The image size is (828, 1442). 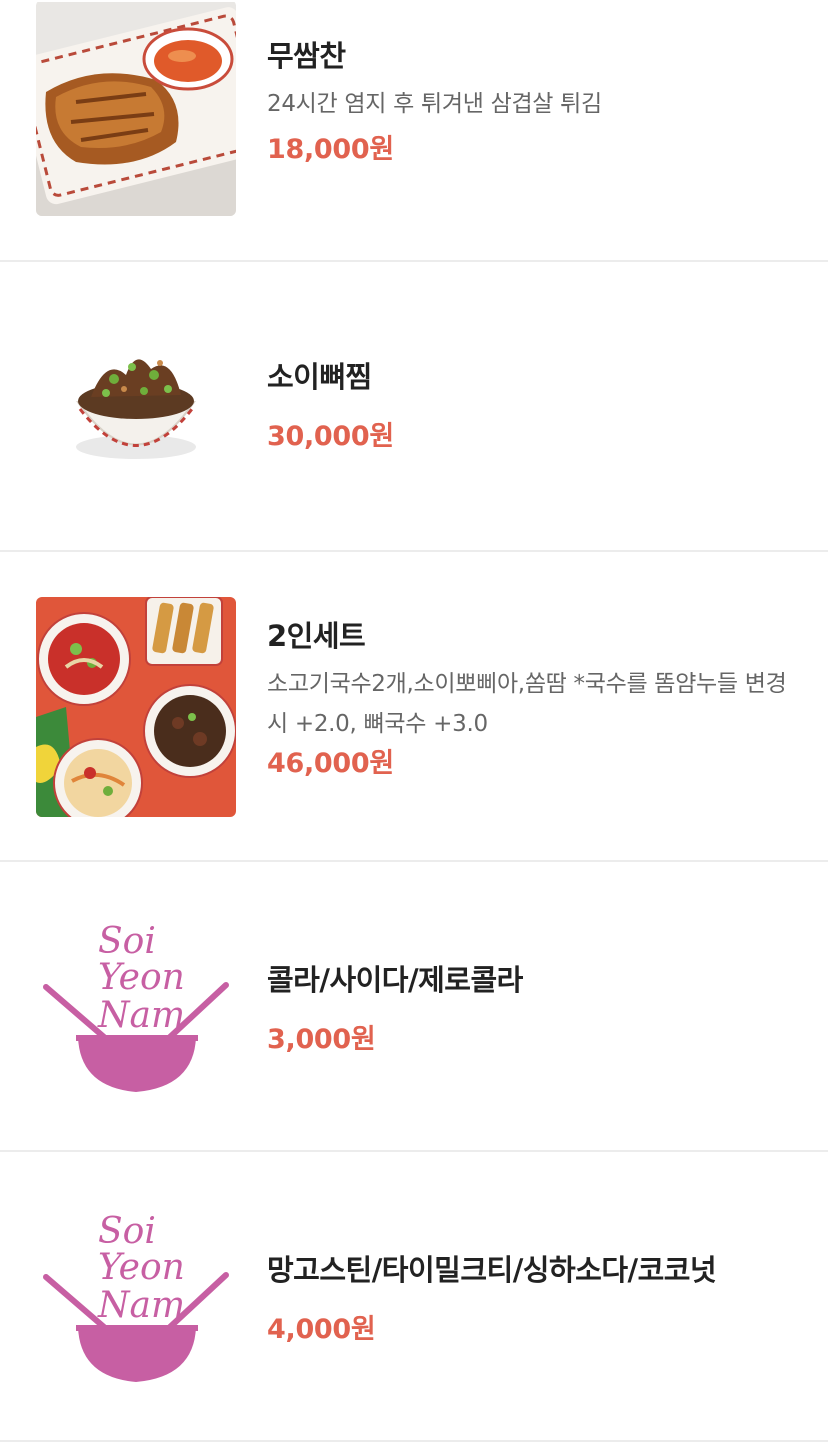 I want to click on menu-item-name: 무쌈찬, so click(x=306, y=56).